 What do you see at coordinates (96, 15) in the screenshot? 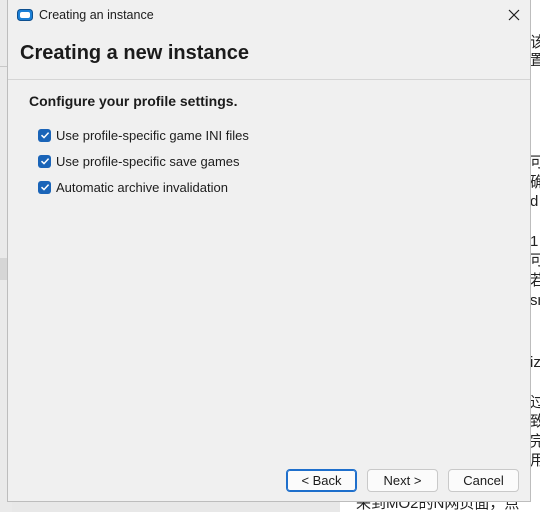
I see `window-title: Creating an instance` at bounding box center [96, 15].